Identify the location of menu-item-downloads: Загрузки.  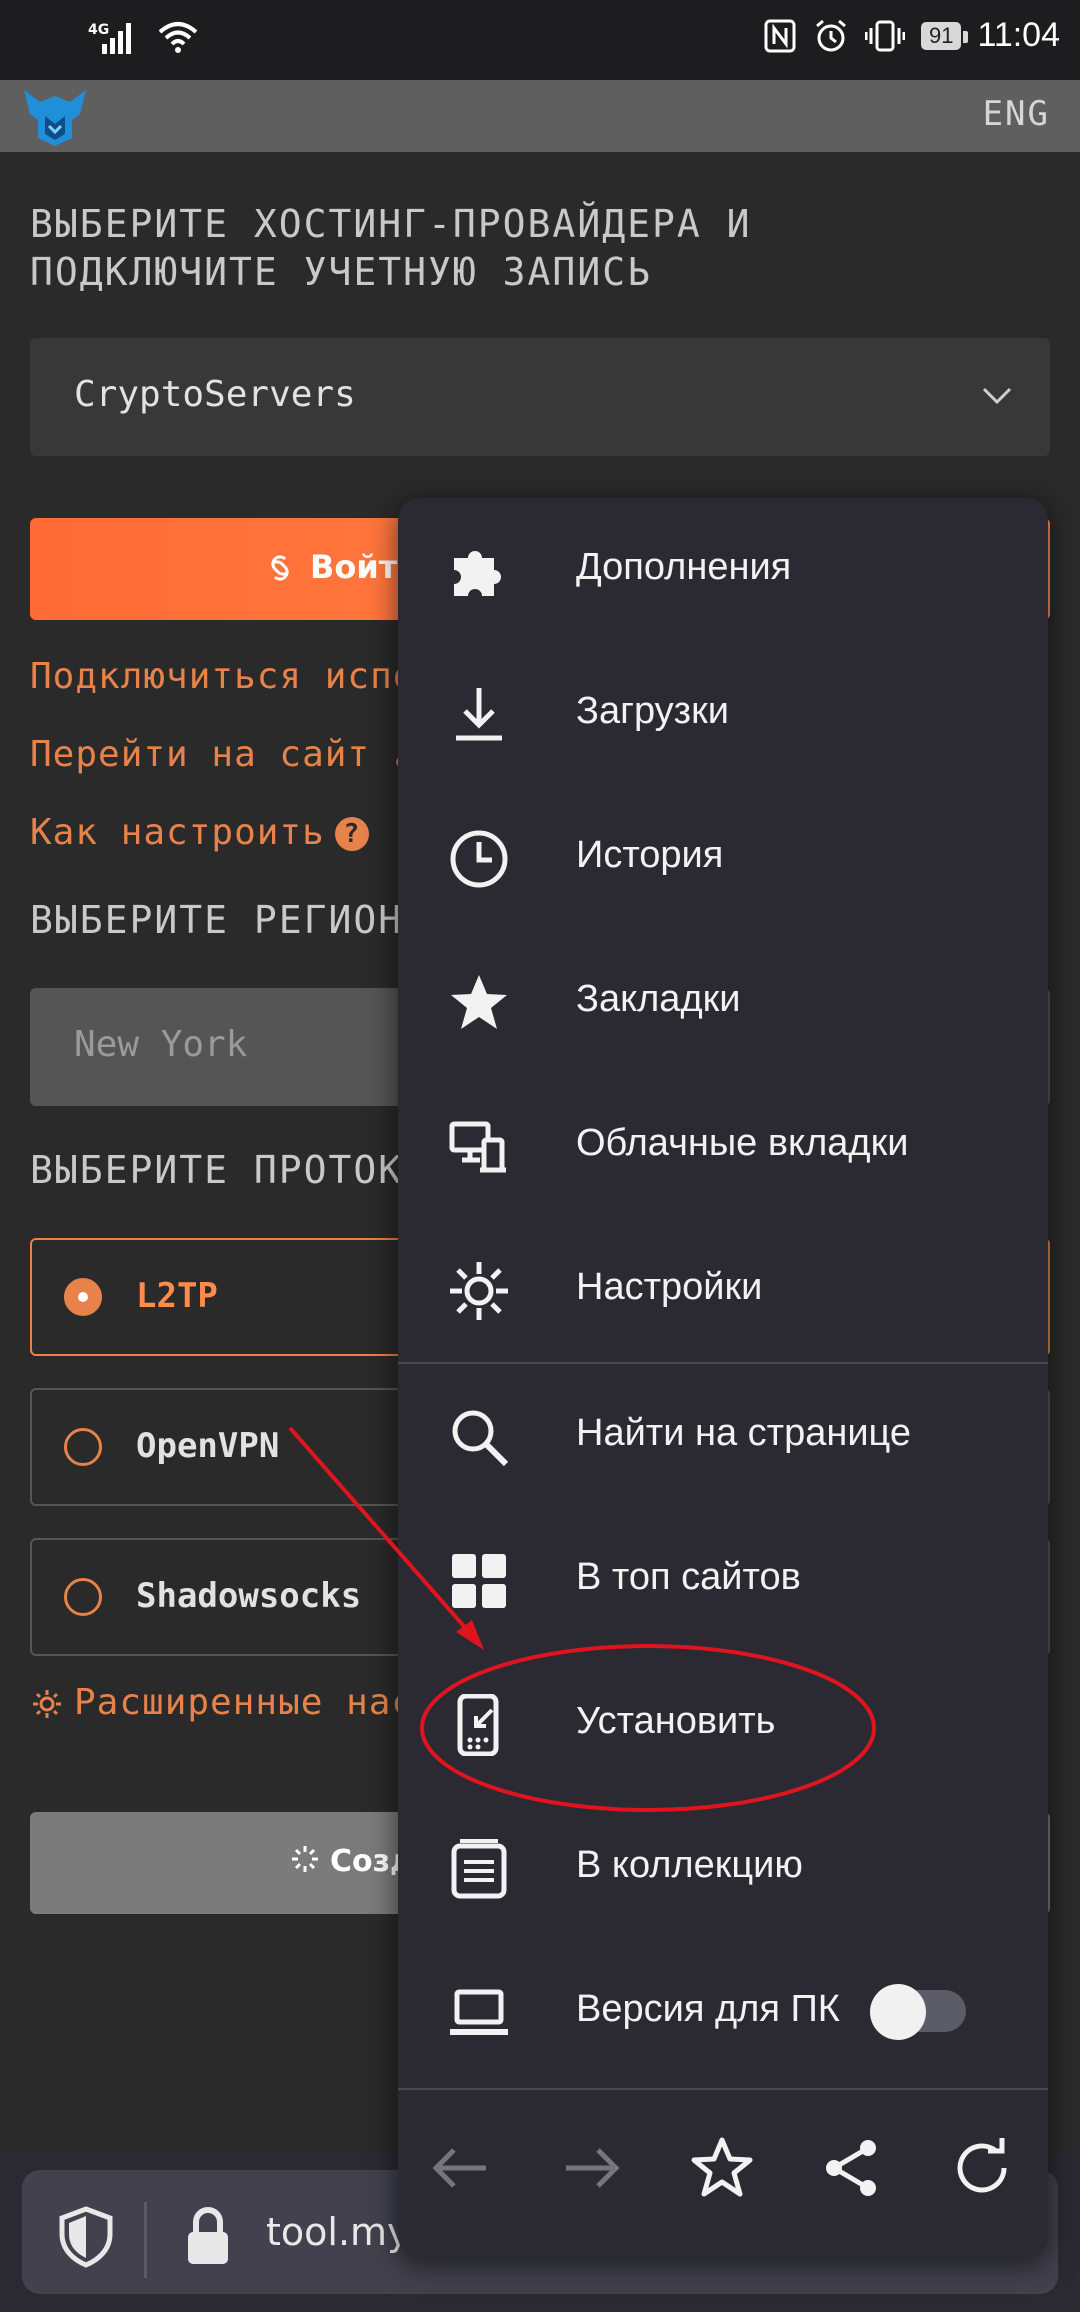
(723, 714).